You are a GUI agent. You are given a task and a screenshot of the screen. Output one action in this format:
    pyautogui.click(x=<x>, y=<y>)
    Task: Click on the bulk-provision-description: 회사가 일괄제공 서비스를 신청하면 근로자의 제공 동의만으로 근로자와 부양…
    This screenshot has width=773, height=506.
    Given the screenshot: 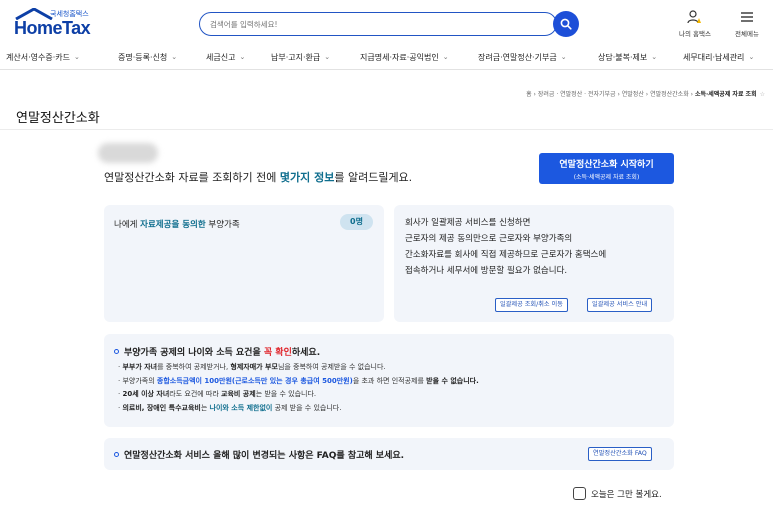 What is the action you would take?
    pyautogui.click(x=505, y=247)
    